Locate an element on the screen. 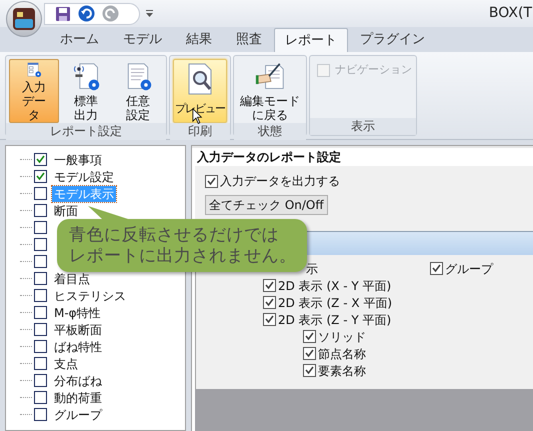 This screenshot has width=533, height=431. tree-item: モデル設定 is located at coordinates (84, 176).